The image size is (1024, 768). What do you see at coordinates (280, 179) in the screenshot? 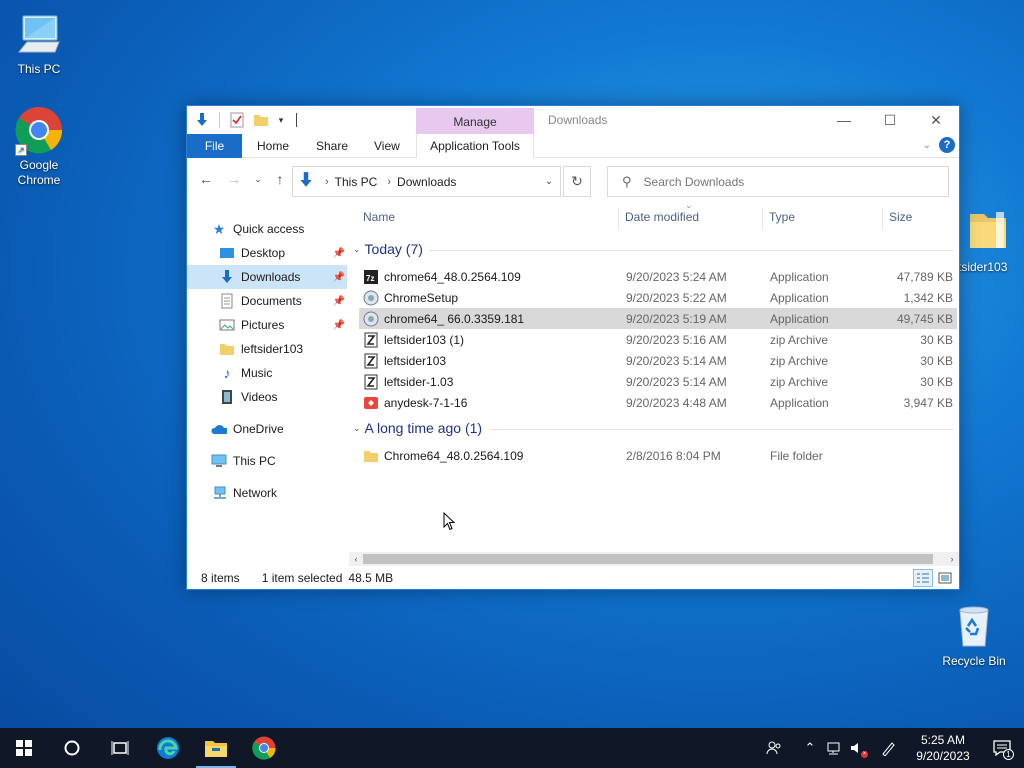
I see `up-button: ↑` at bounding box center [280, 179].